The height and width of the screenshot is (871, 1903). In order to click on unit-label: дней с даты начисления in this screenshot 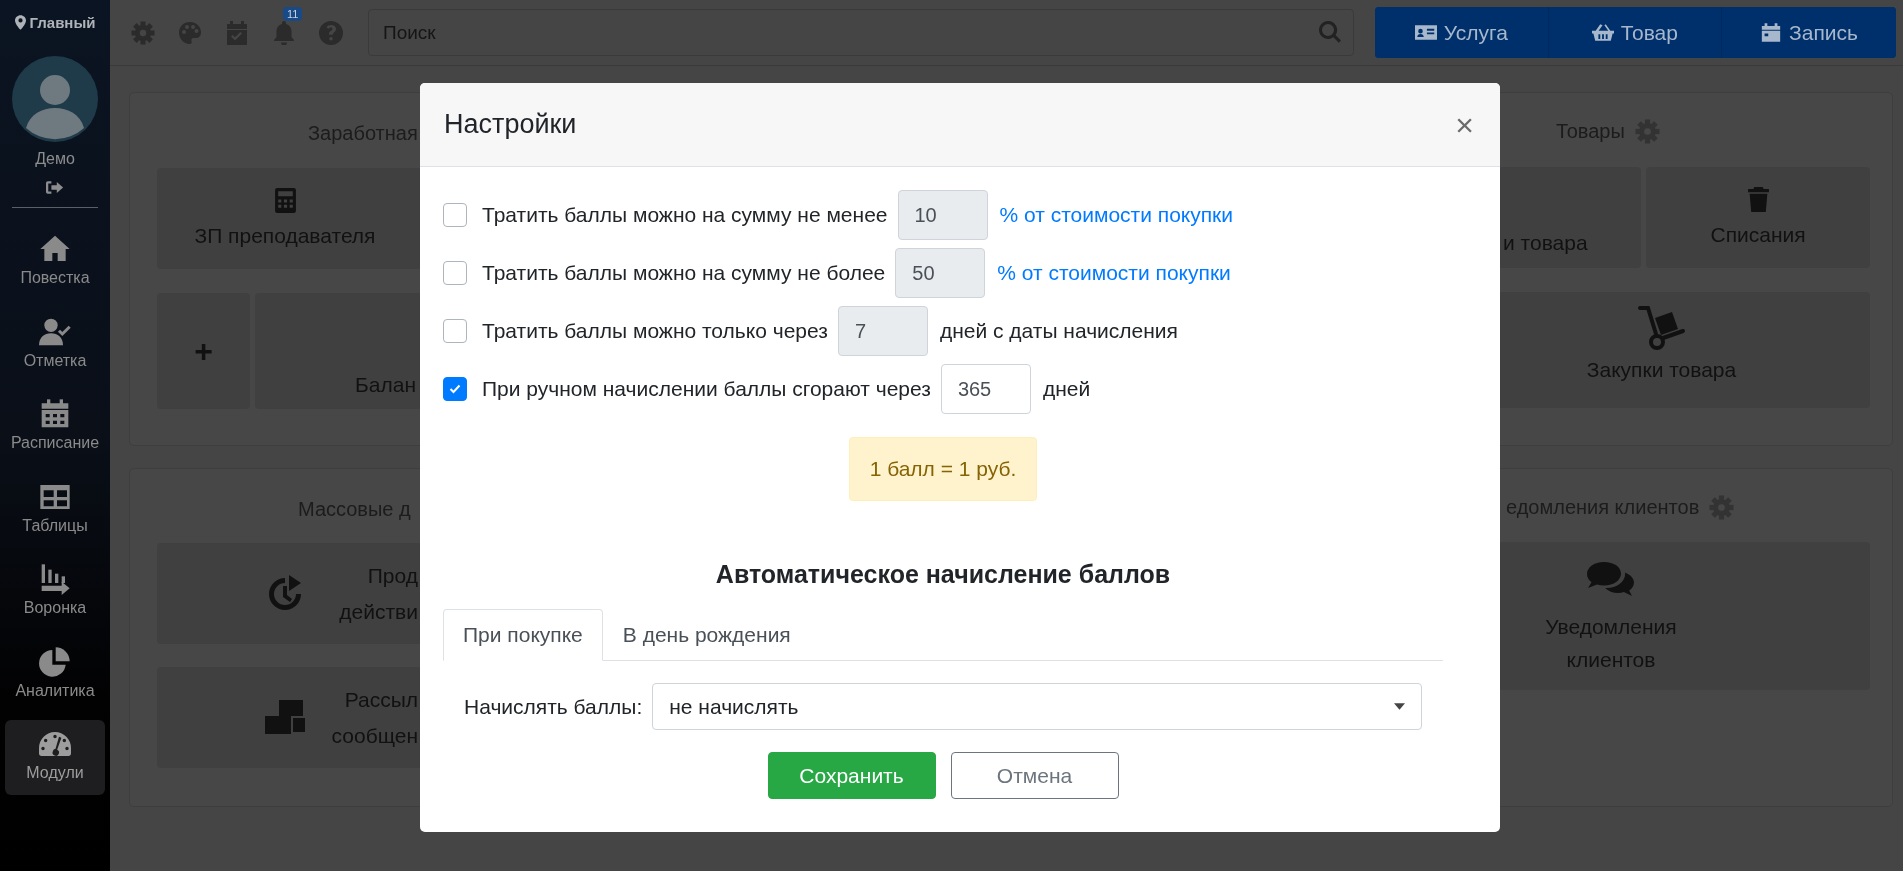, I will do `click(1058, 331)`.